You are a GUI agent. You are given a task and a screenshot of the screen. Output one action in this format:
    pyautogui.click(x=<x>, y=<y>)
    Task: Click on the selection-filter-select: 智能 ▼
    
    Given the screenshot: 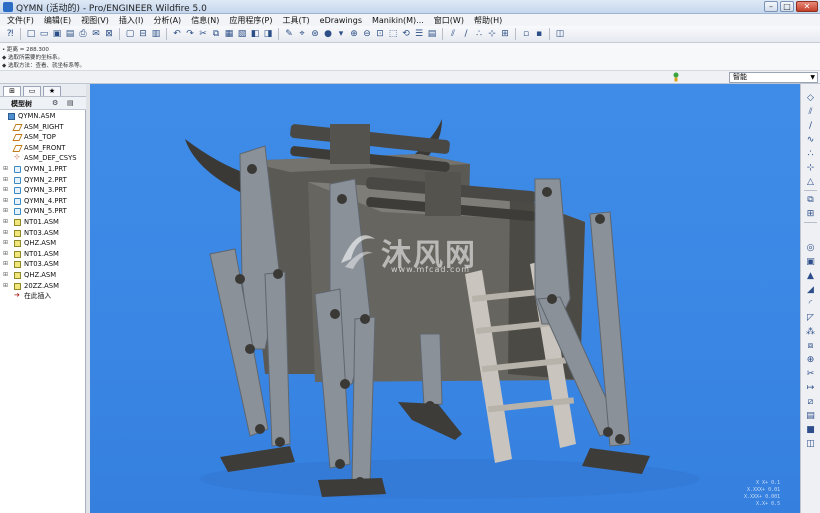 What is the action you would take?
    pyautogui.click(x=773, y=77)
    